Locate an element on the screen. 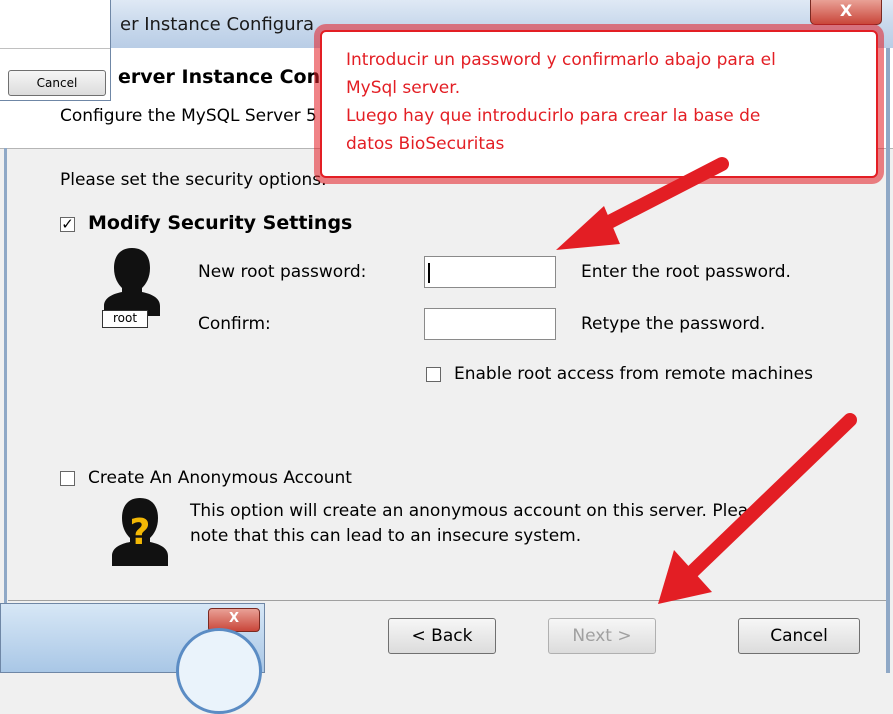 Image resolution: width=893 pixels, height=714 pixels. confirm-label: Confirm: is located at coordinates (234, 324).